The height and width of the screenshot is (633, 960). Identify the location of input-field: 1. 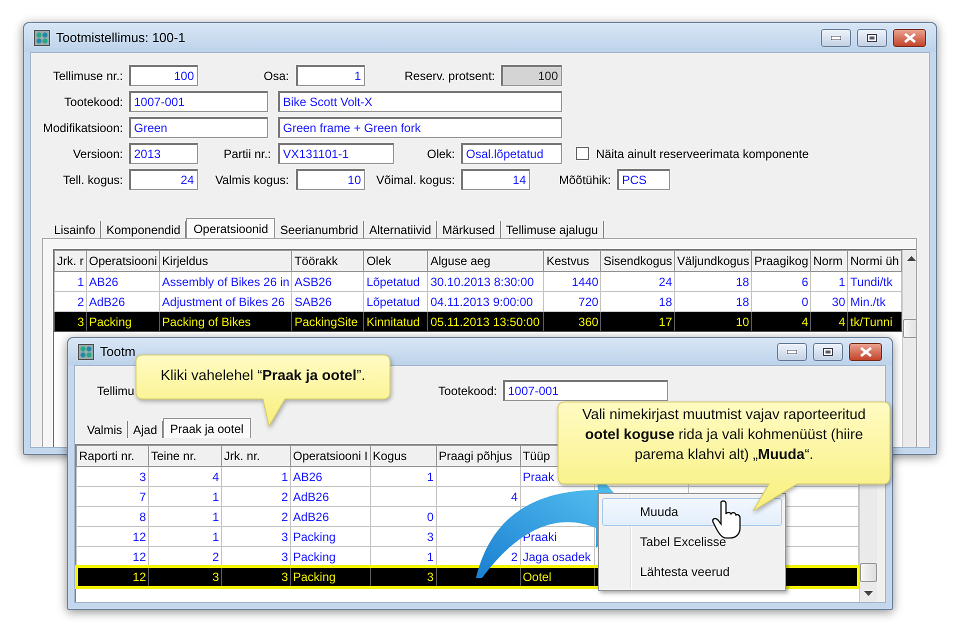
(330, 75).